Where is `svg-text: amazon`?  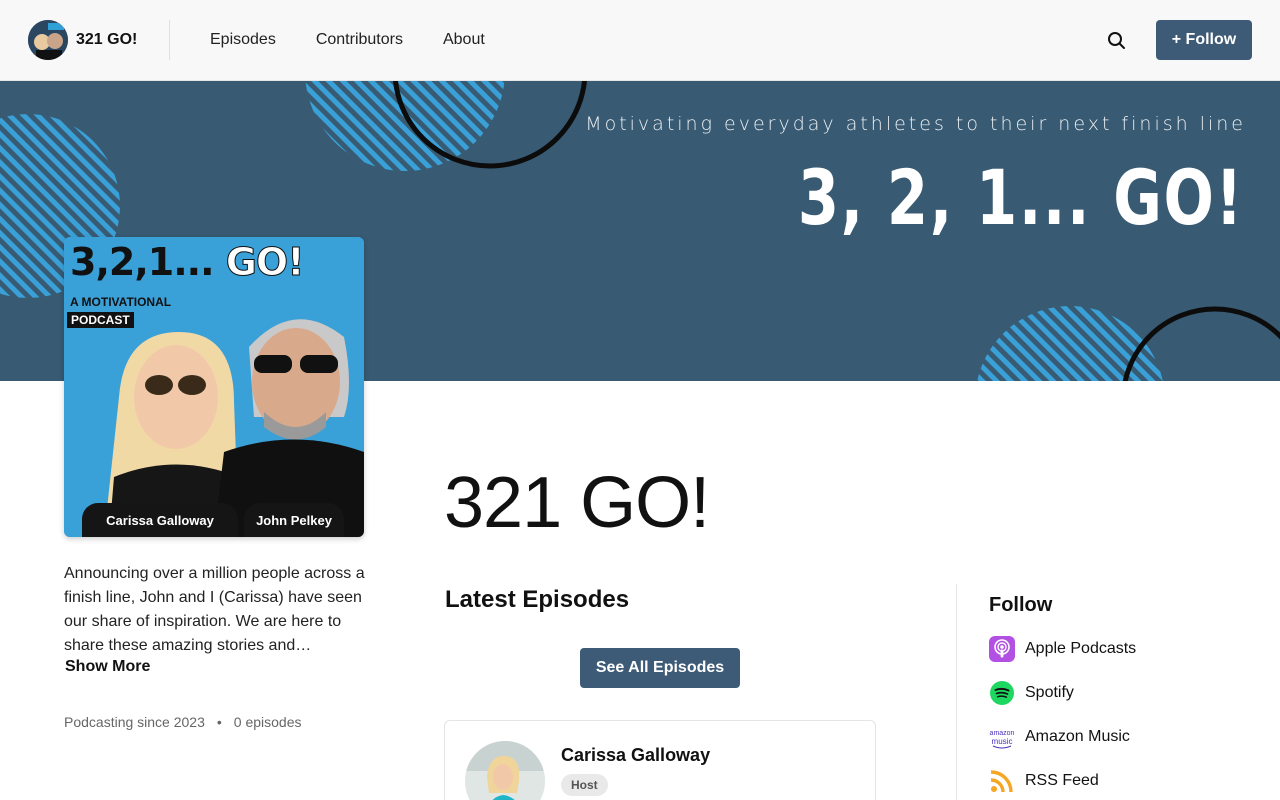 svg-text: amazon is located at coordinates (1002, 733).